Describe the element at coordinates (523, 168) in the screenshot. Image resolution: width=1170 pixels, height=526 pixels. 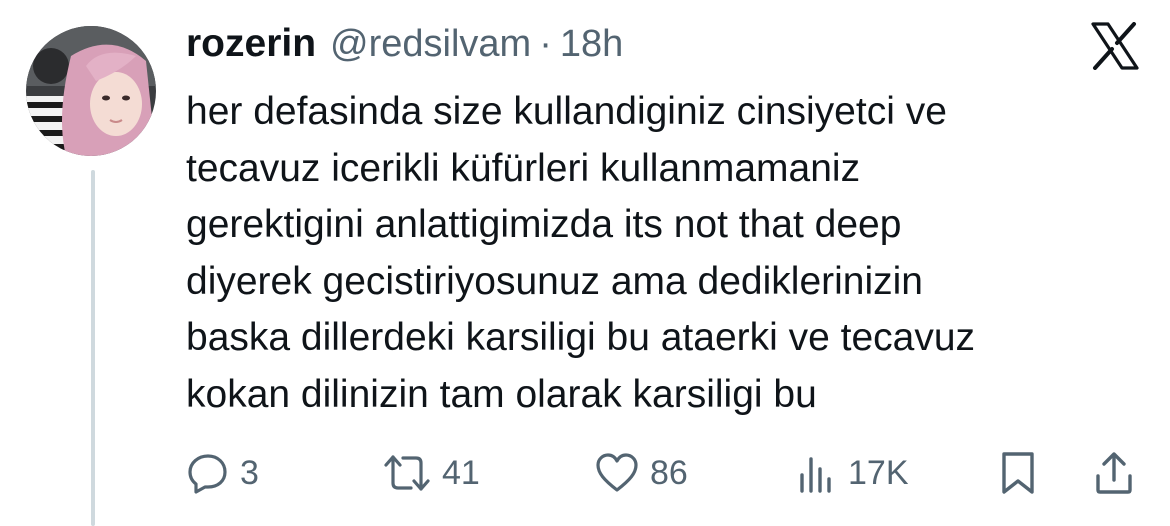
I see `tweet-line: tecavuz icerikli küfürleri kullanmamaniz` at that location.